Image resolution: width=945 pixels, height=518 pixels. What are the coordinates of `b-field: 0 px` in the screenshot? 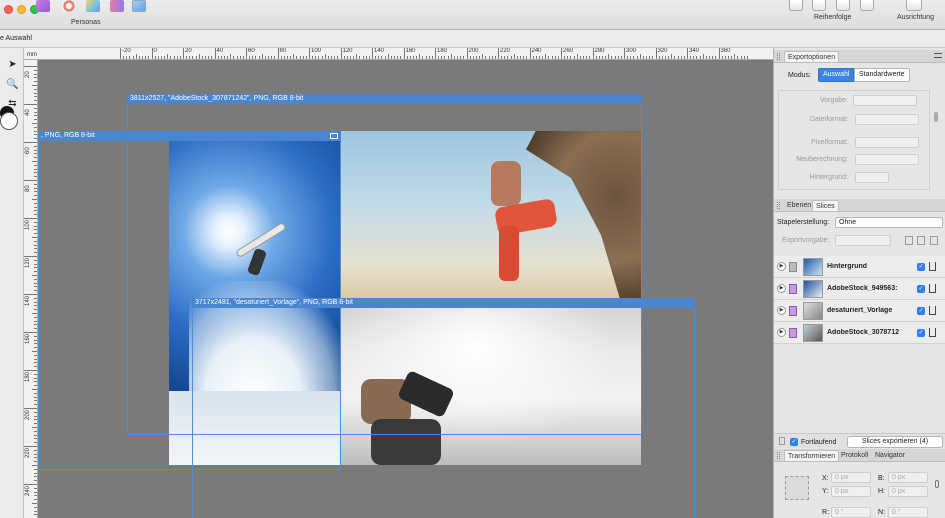 It's located at (908, 477).